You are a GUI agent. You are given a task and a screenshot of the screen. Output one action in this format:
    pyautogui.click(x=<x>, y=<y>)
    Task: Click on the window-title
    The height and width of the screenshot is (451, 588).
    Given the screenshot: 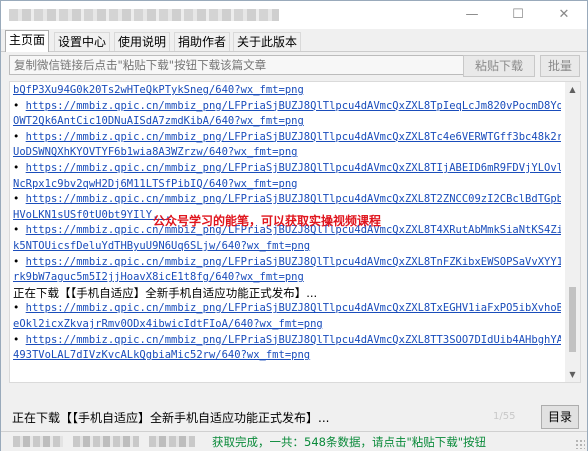 What is the action you would take?
    pyautogui.click(x=144, y=15)
    